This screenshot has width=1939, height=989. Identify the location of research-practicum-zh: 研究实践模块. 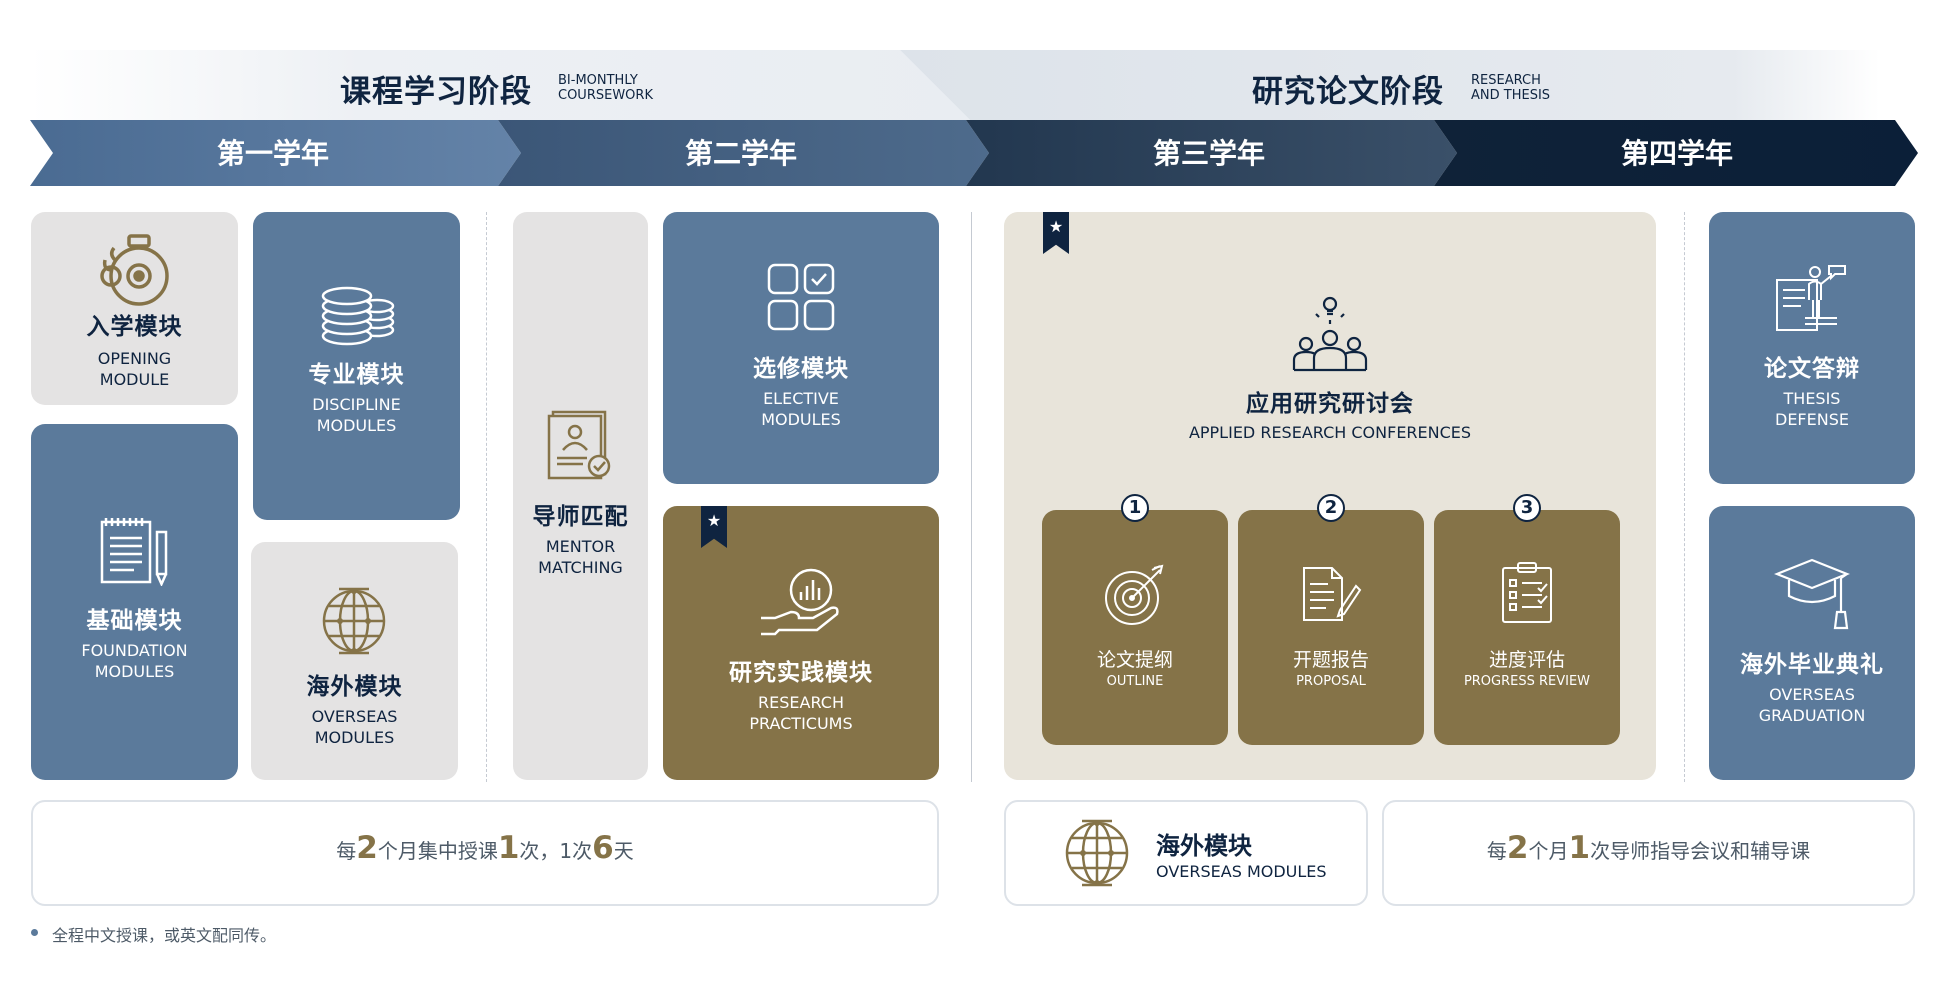
(801, 673).